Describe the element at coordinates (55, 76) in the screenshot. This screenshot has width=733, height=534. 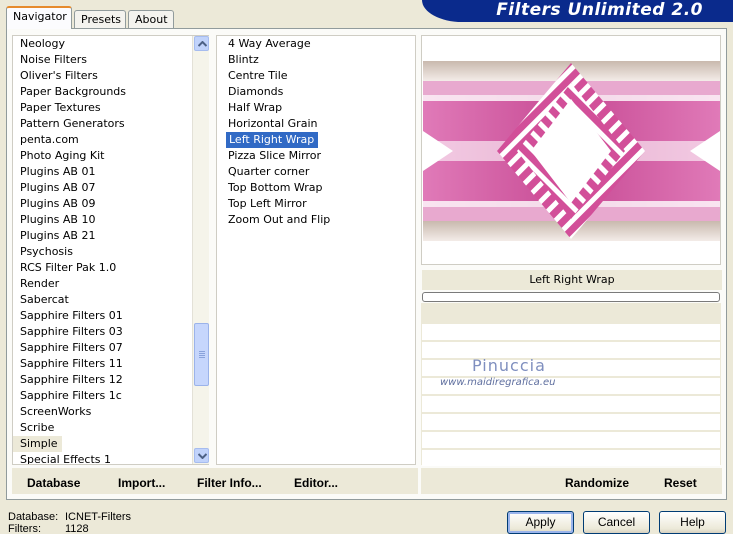
I see `category-item: Oliver's Filters` at that location.